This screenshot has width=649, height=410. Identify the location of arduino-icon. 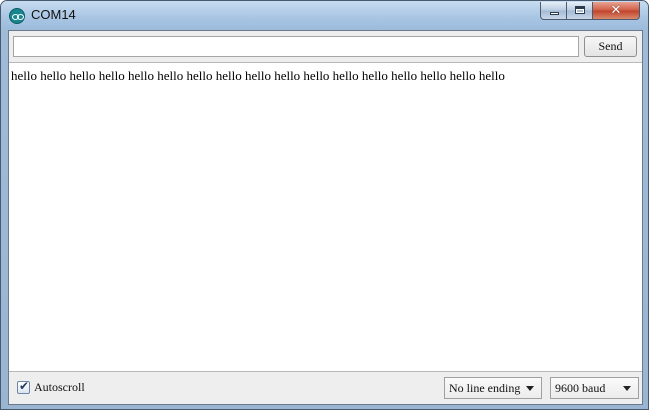
(17, 16).